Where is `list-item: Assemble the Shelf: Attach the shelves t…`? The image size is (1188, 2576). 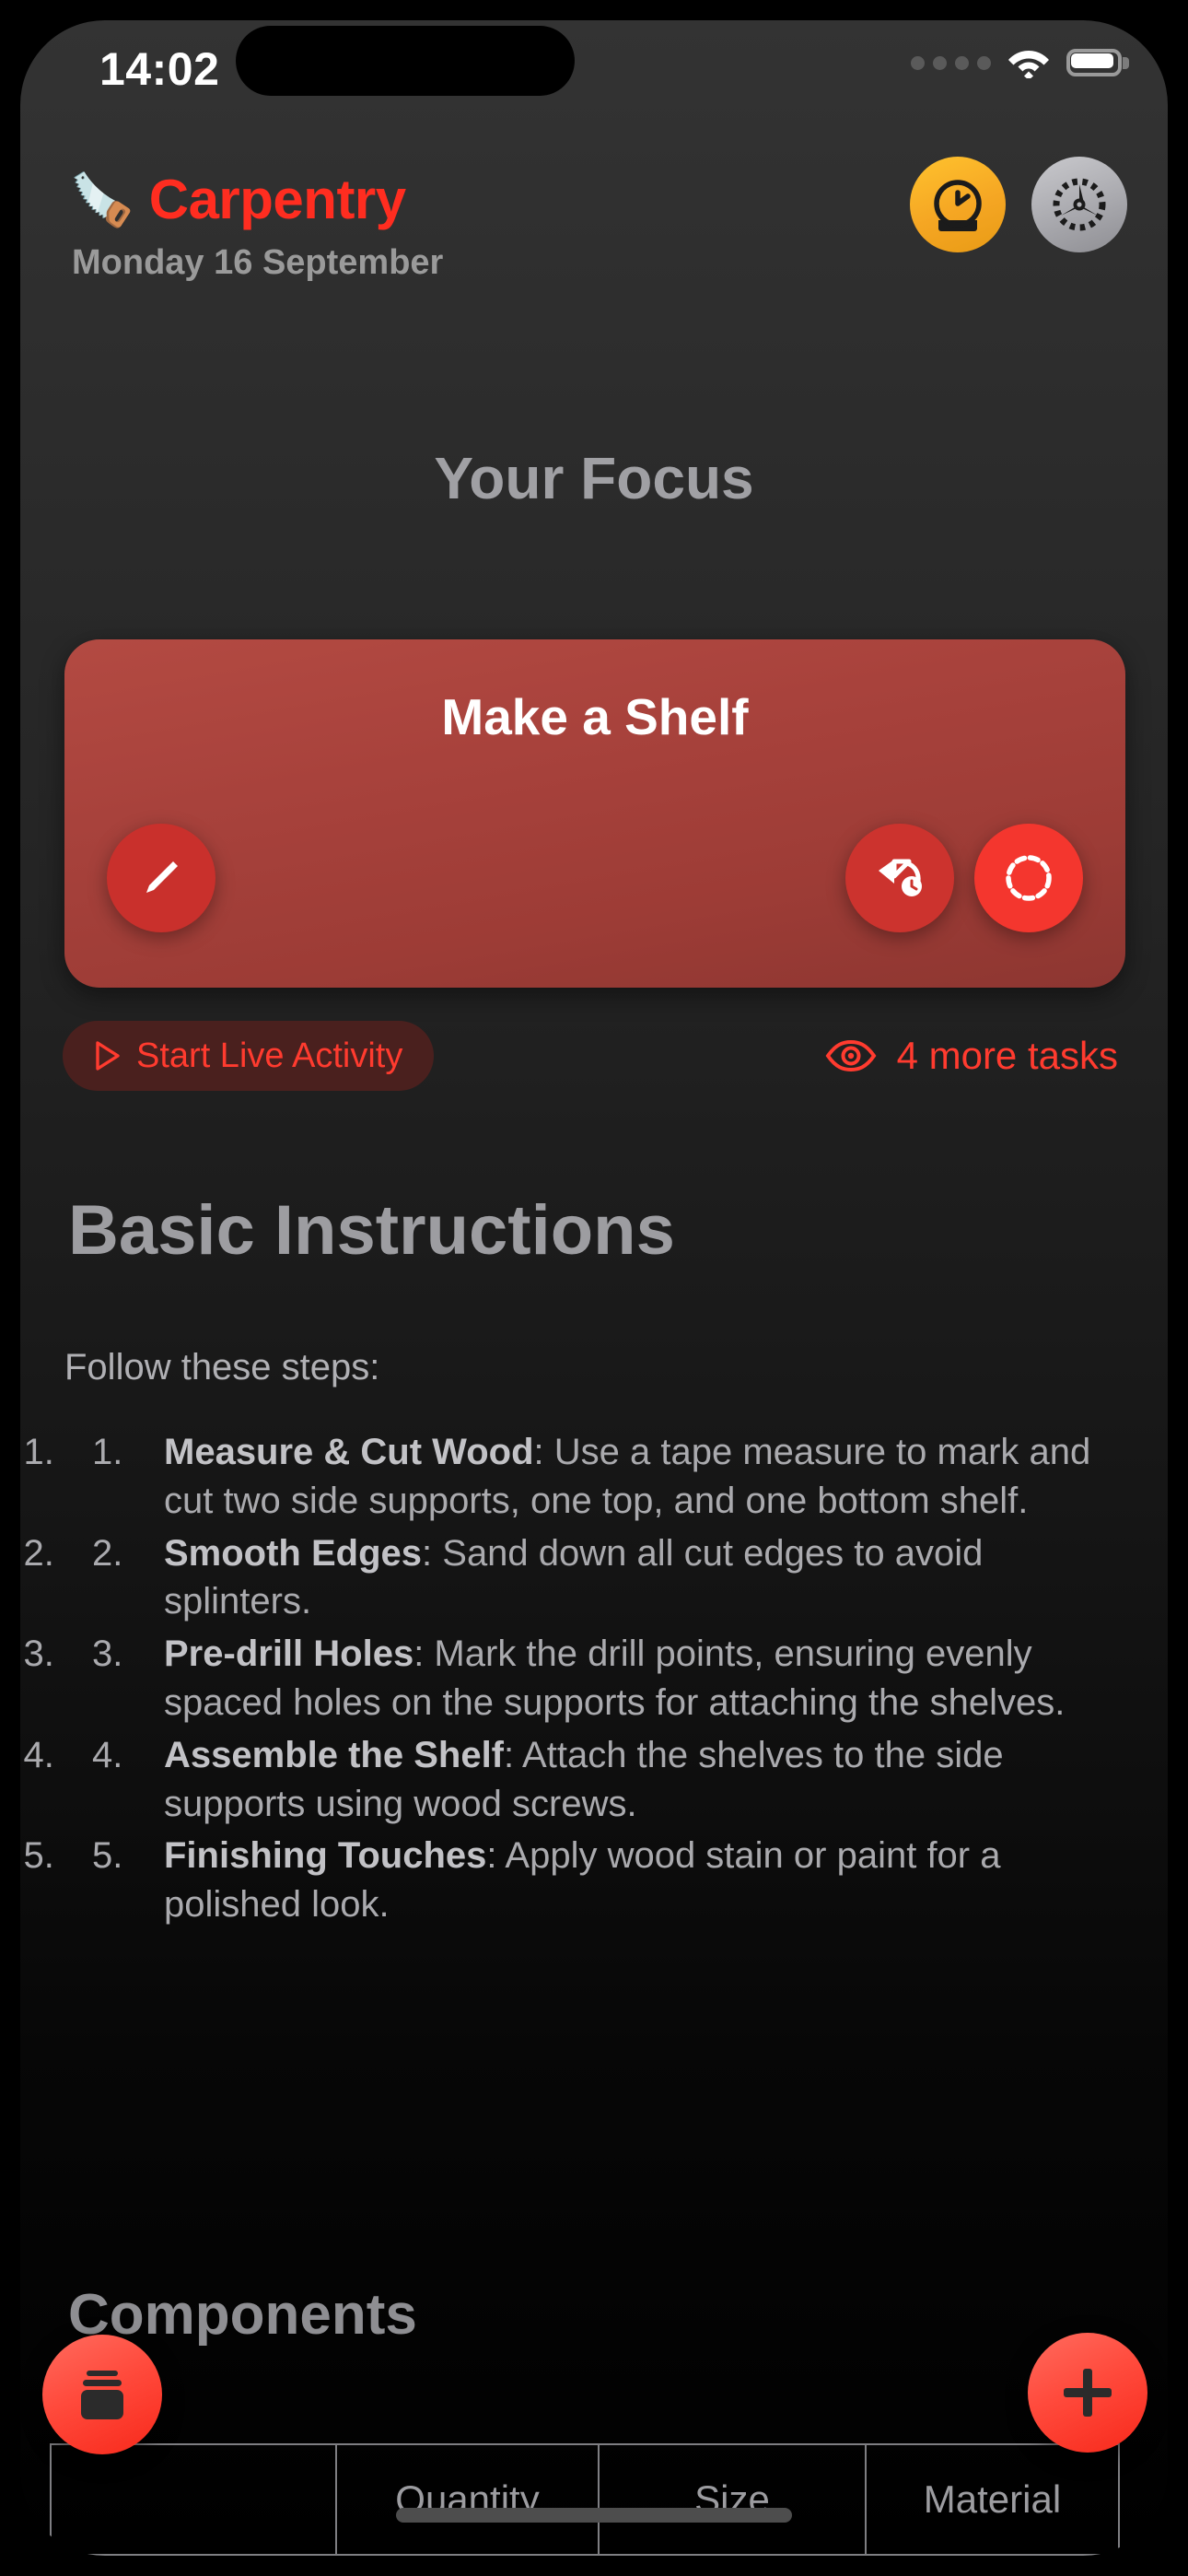 list-item: Assemble the Shelf: Attach the shelves t… is located at coordinates (598, 1780).